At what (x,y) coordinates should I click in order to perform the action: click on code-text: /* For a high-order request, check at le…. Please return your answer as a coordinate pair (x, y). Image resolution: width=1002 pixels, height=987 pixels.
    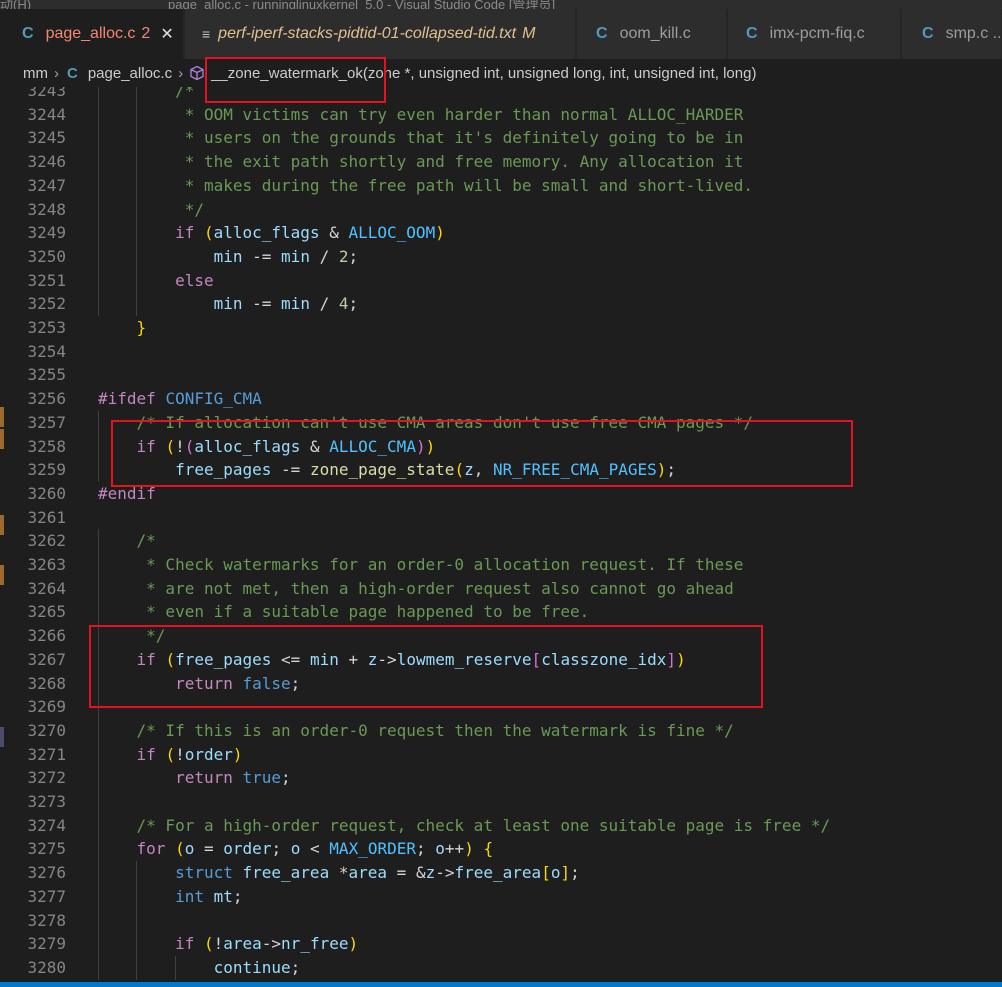
    Looking at the image, I should click on (464, 825).